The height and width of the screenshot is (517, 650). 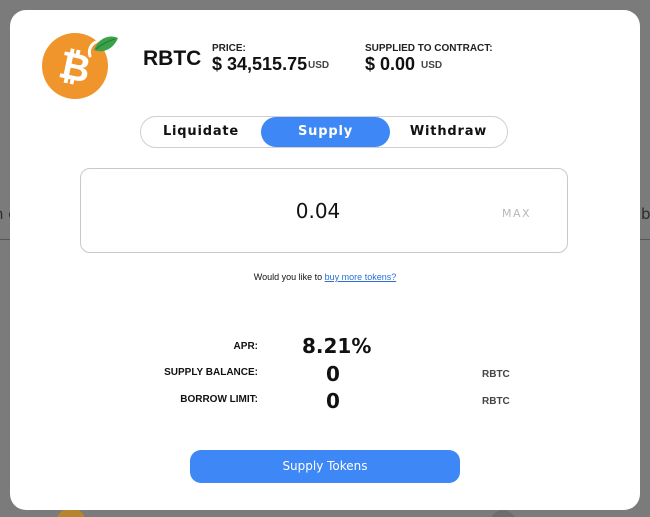 I want to click on tab-supply: Supply, so click(x=325, y=132).